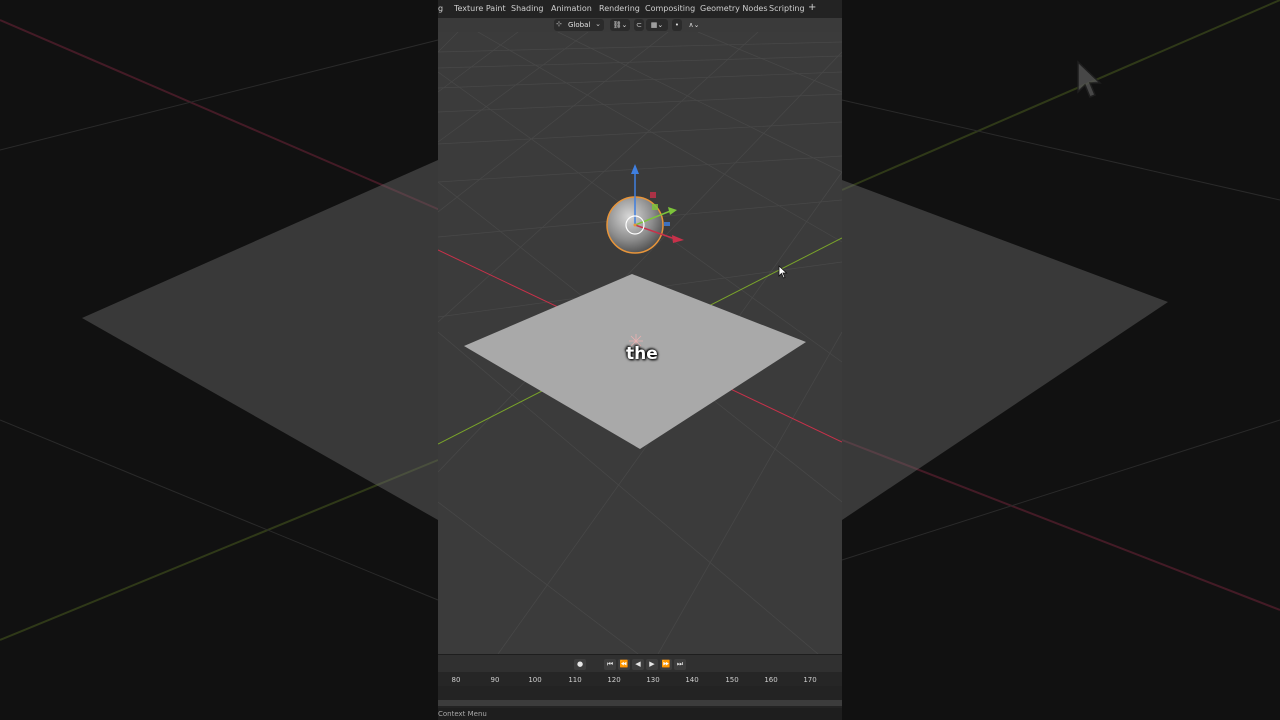  I want to click on chevron-down-icon: ⌄, so click(598, 24).